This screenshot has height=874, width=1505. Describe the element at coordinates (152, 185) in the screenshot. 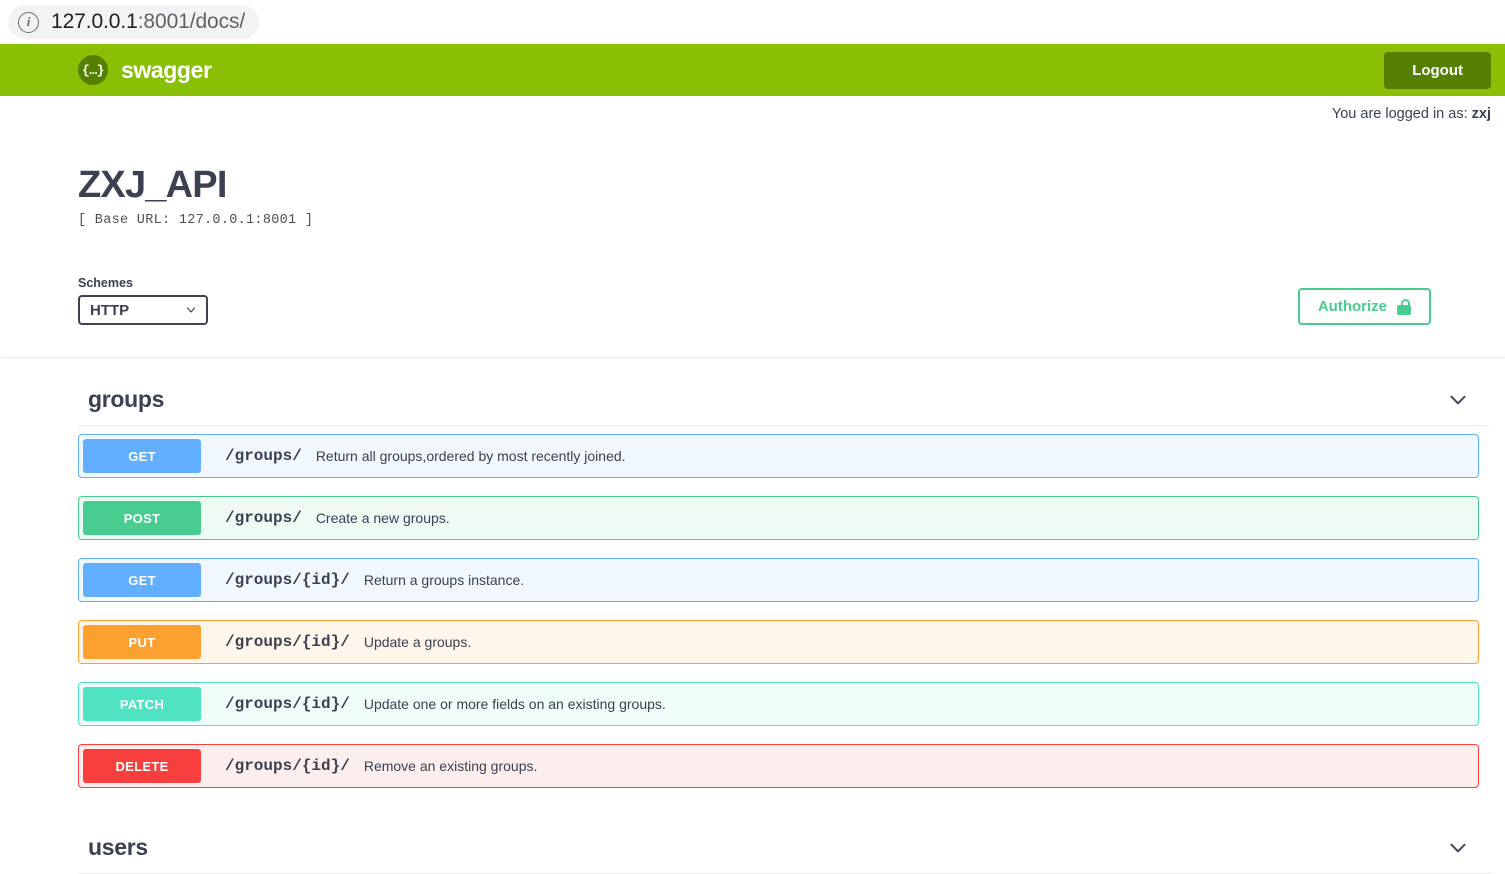

I see `page-title: ZXJ_API` at that location.